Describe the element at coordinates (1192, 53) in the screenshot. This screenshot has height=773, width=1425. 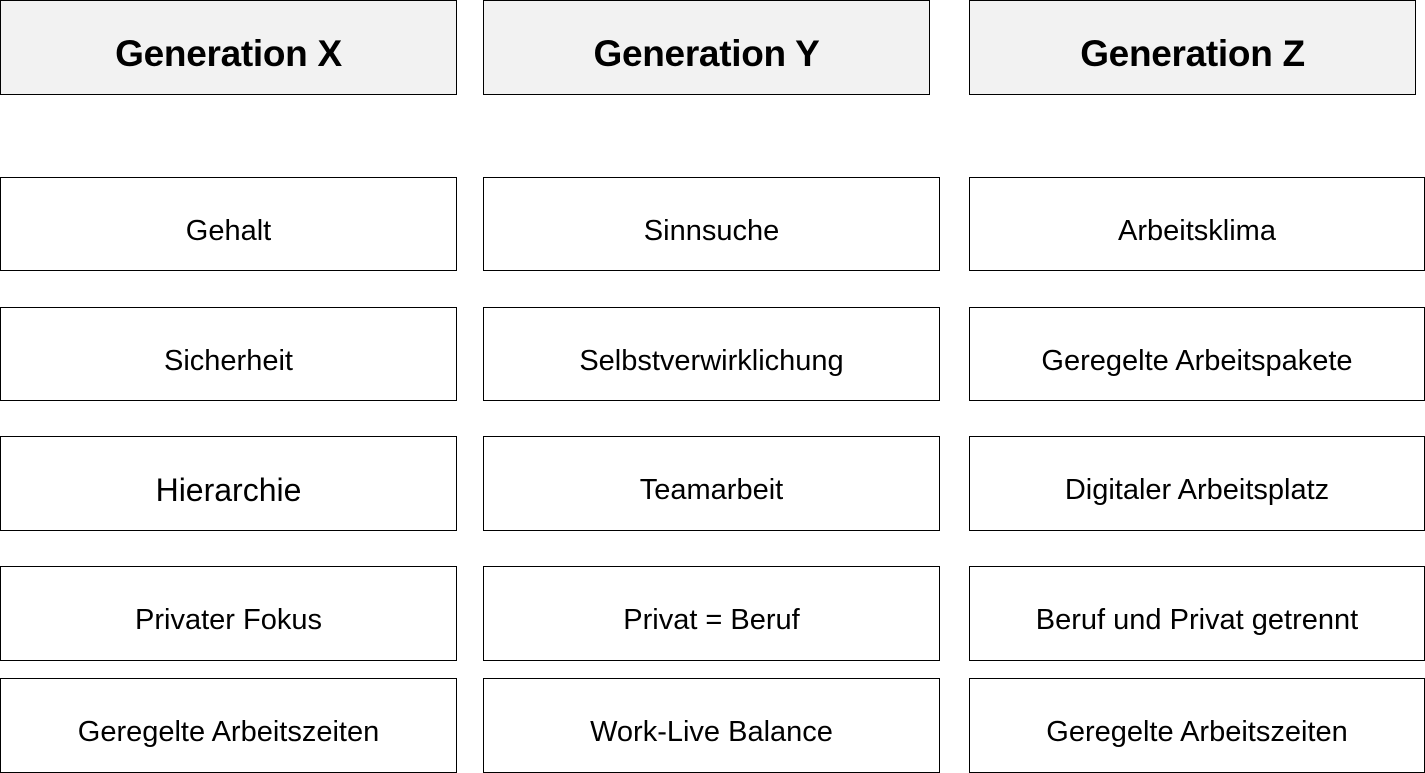
I see `generation-z-title: Generation Z` at that location.